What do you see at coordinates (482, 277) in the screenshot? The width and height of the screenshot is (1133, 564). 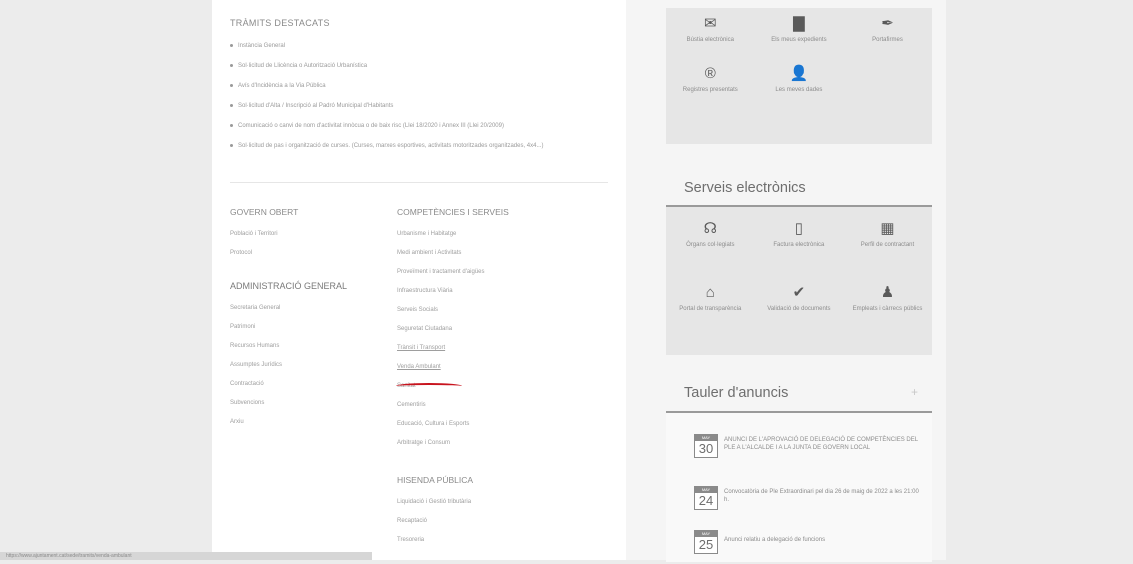 I see `nav-link: Proveïment i tractament d'aigües` at bounding box center [482, 277].